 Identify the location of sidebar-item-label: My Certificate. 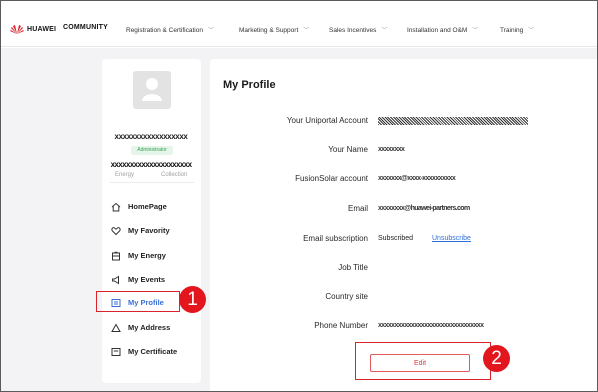
(153, 351).